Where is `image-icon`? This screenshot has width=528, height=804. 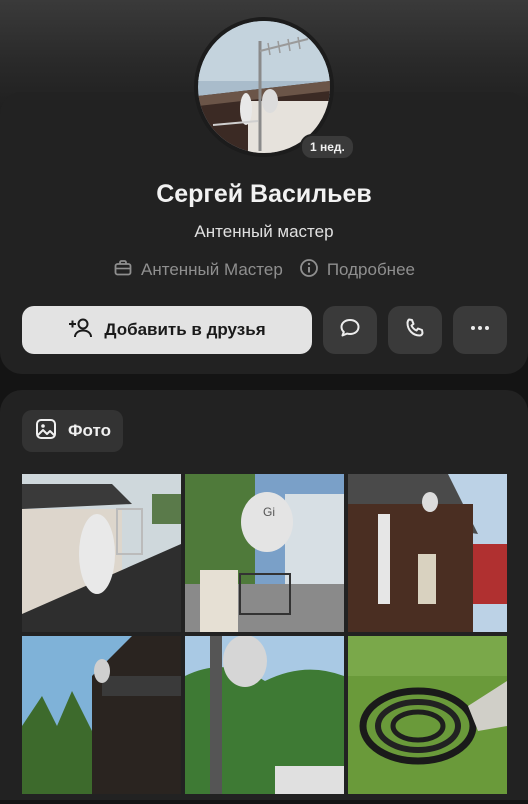 image-icon is located at coordinates (46, 431).